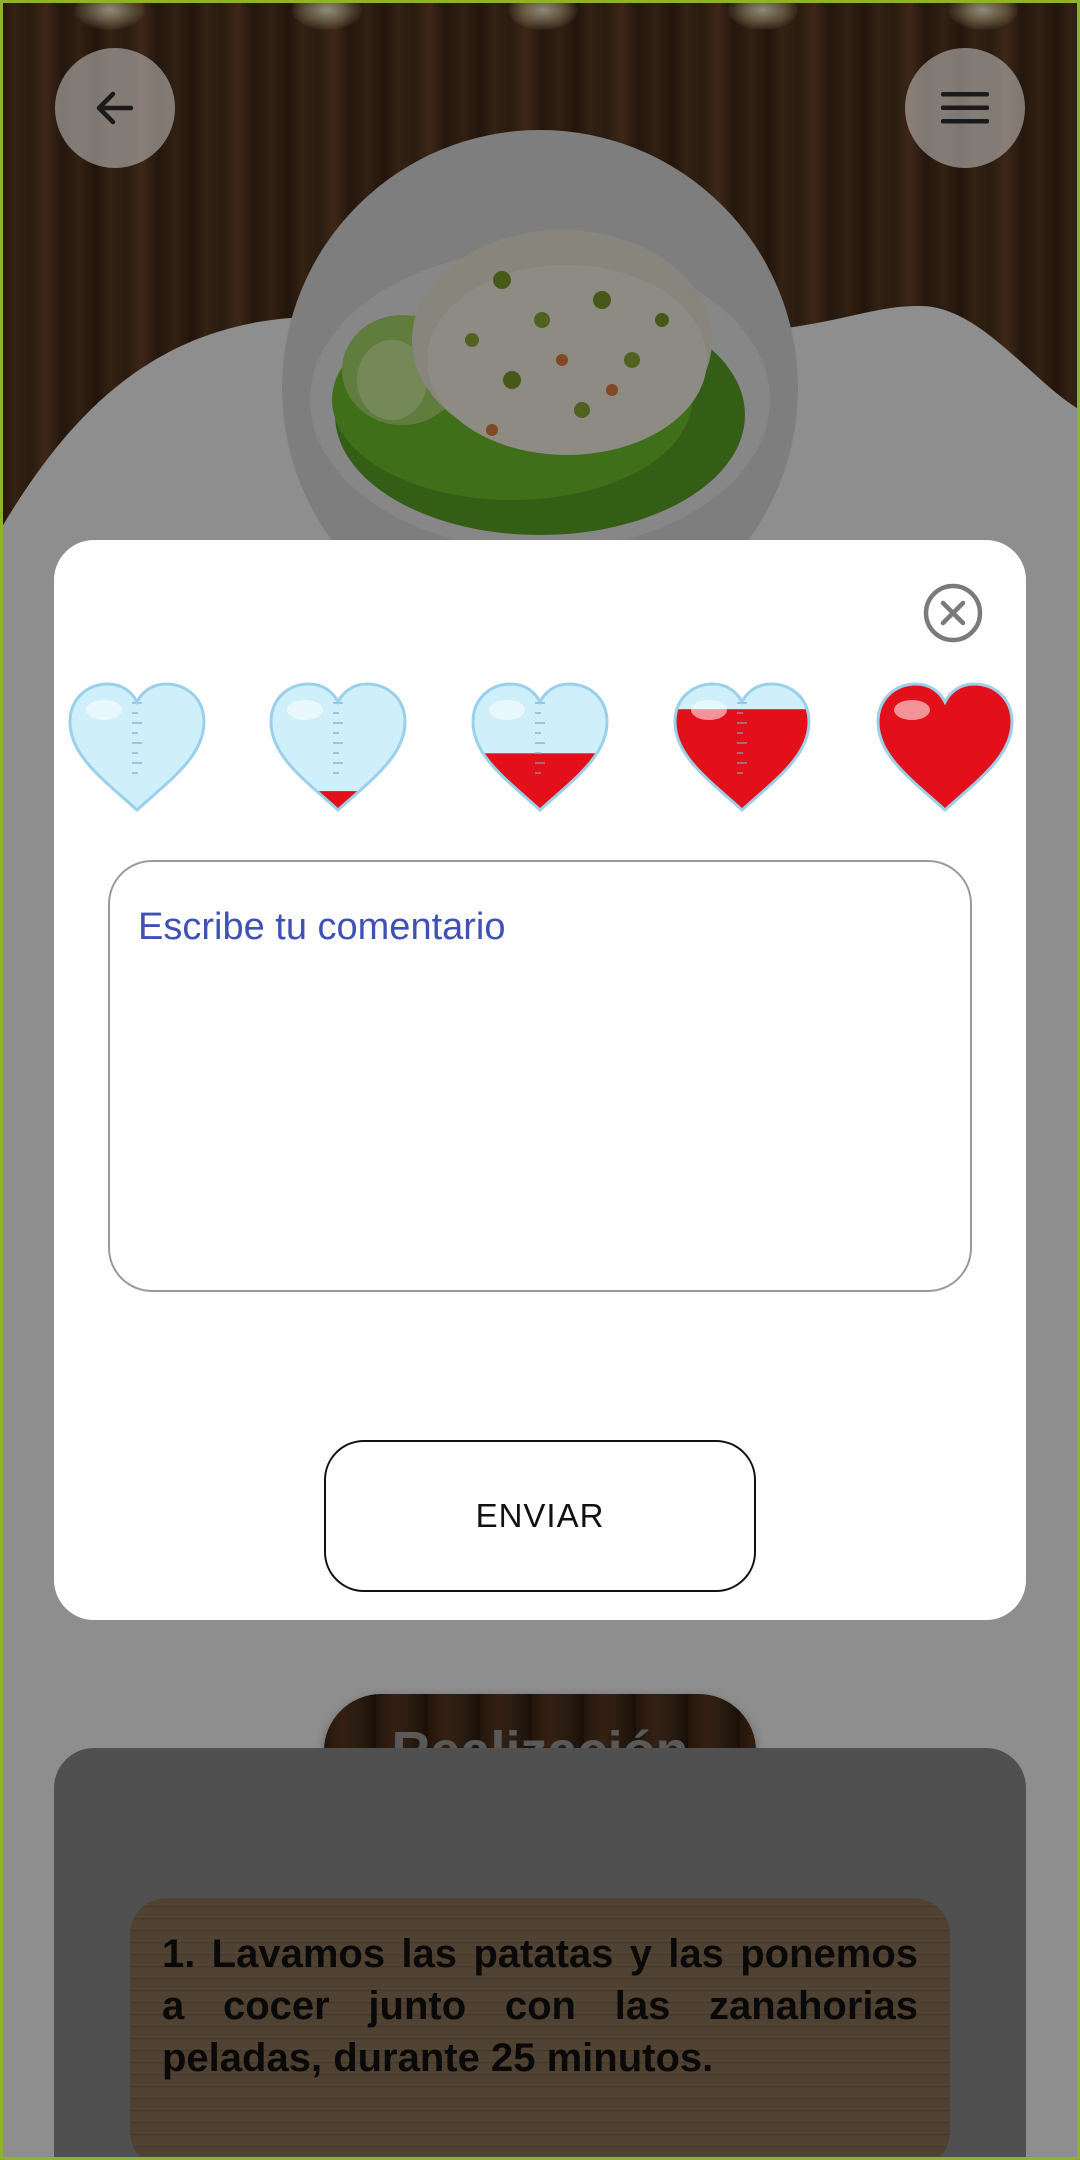 Image resolution: width=1080 pixels, height=2160 pixels. I want to click on close-circle-icon, so click(953, 613).